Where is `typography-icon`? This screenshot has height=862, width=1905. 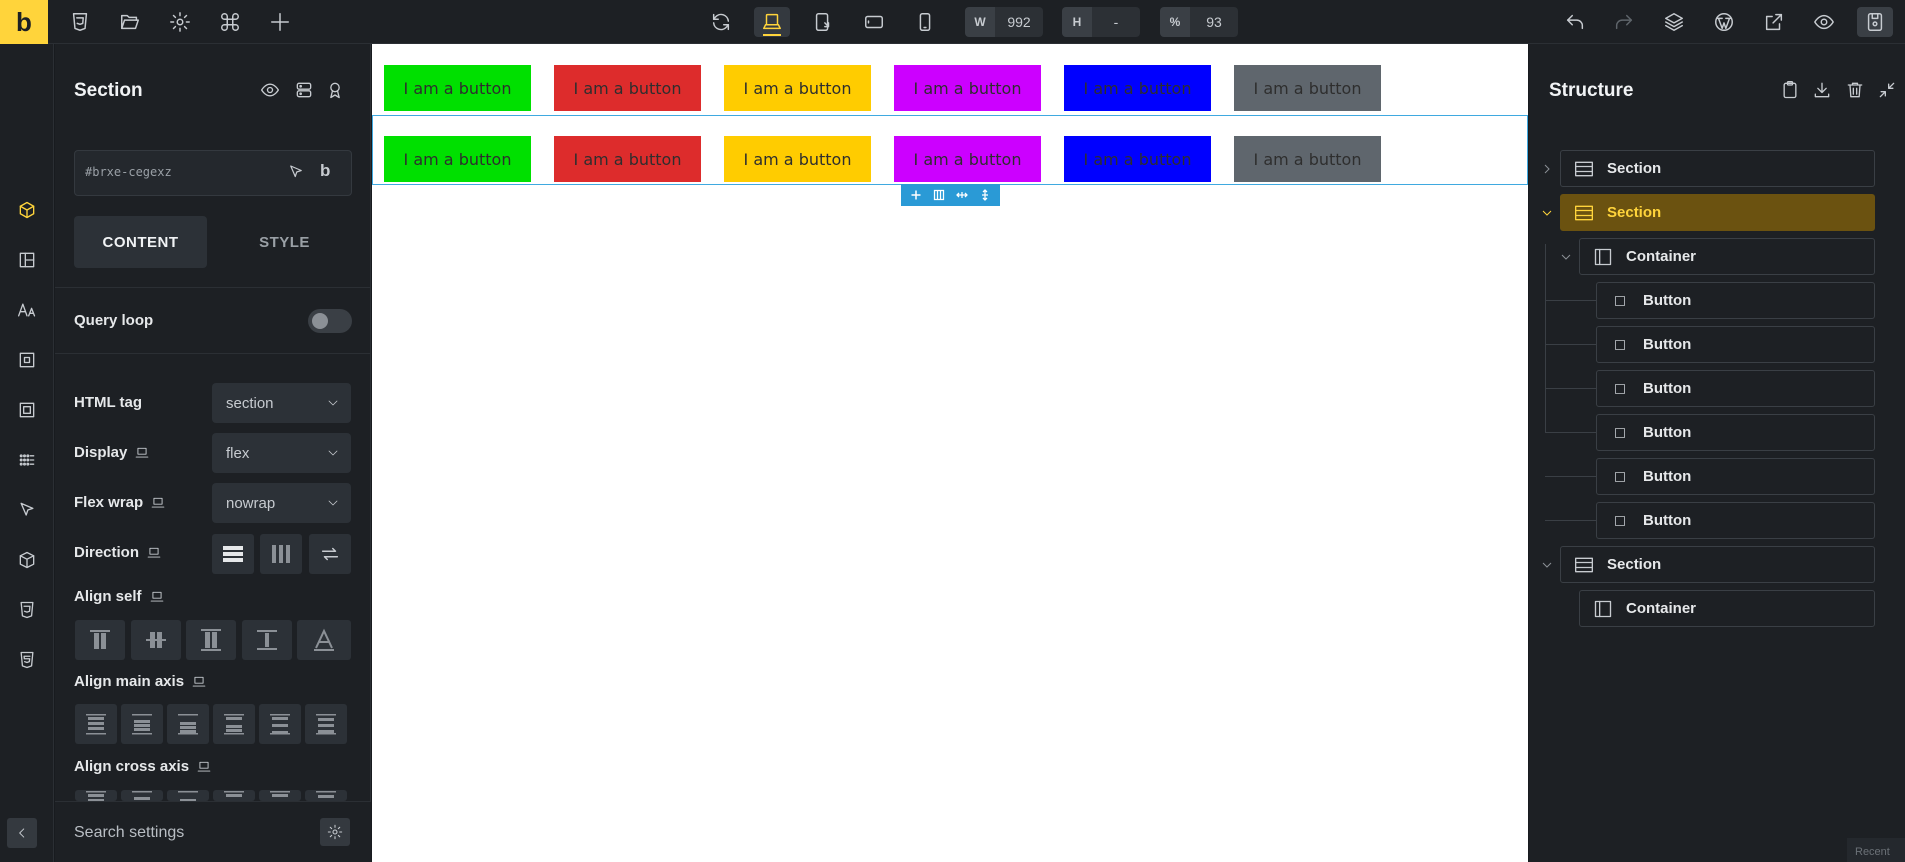
typography-icon is located at coordinates (27, 310).